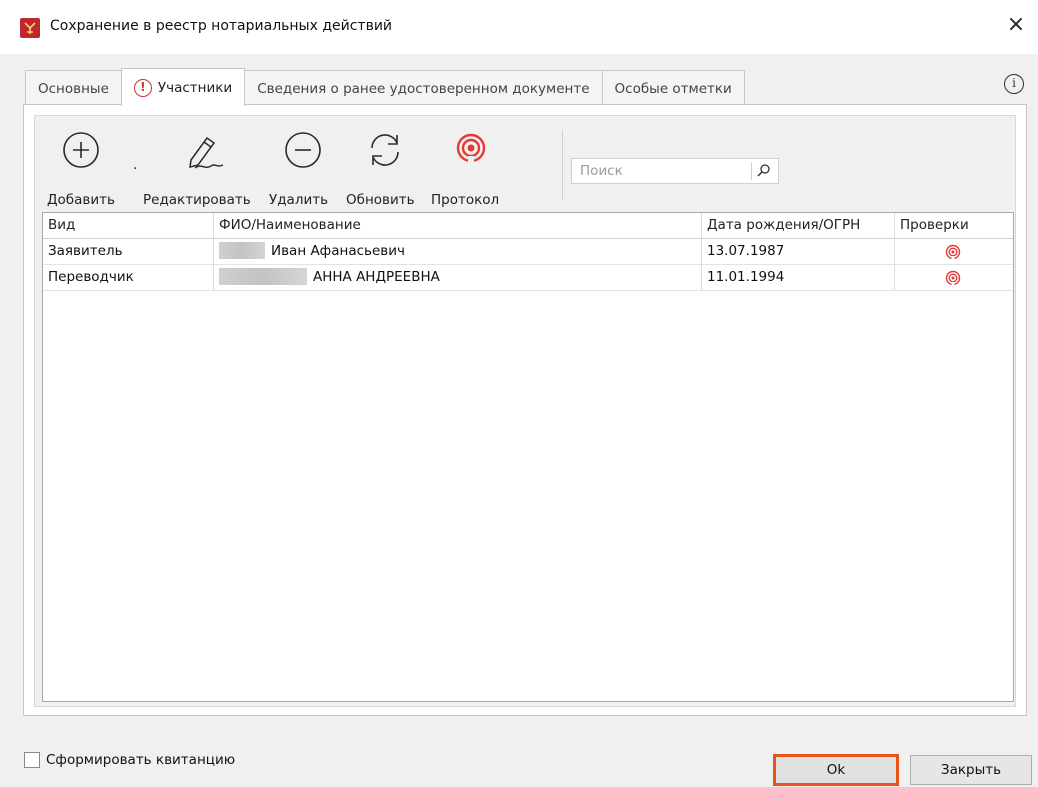  I want to click on cell-kind: Заявитель, so click(128, 252).